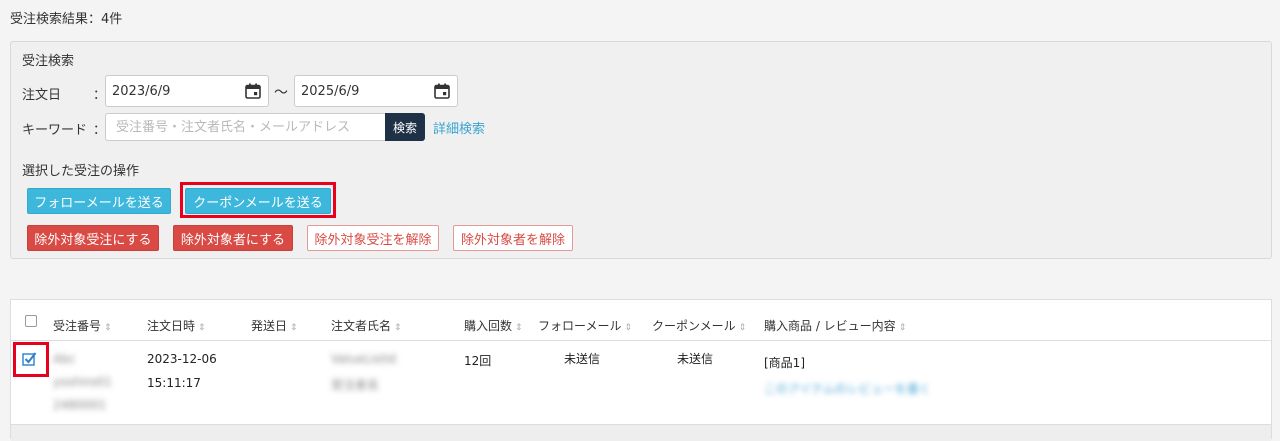 The image size is (1280, 441). Describe the element at coordinates (376, 91) in the screenshot. I see `order-date-to-input: 2025/6/9` at that location.